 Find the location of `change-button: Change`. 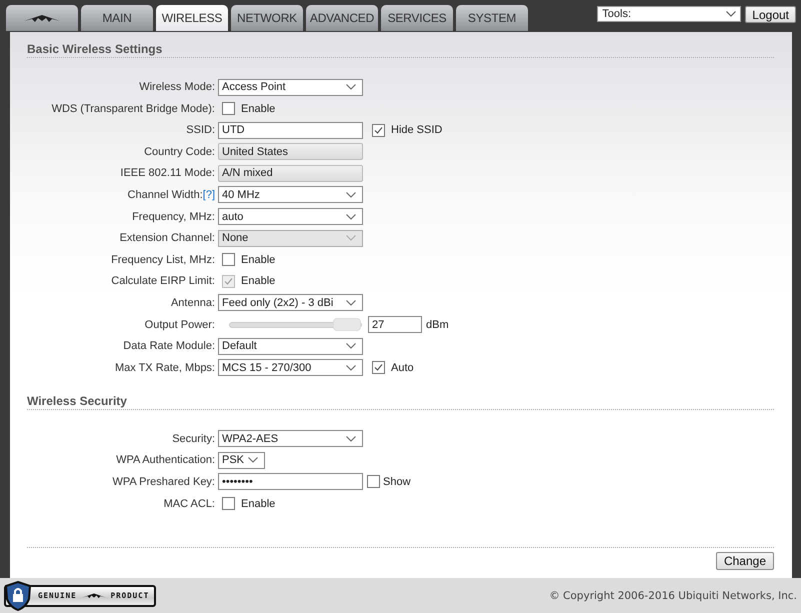

change-button: Change is located at coordinates (745, 561).